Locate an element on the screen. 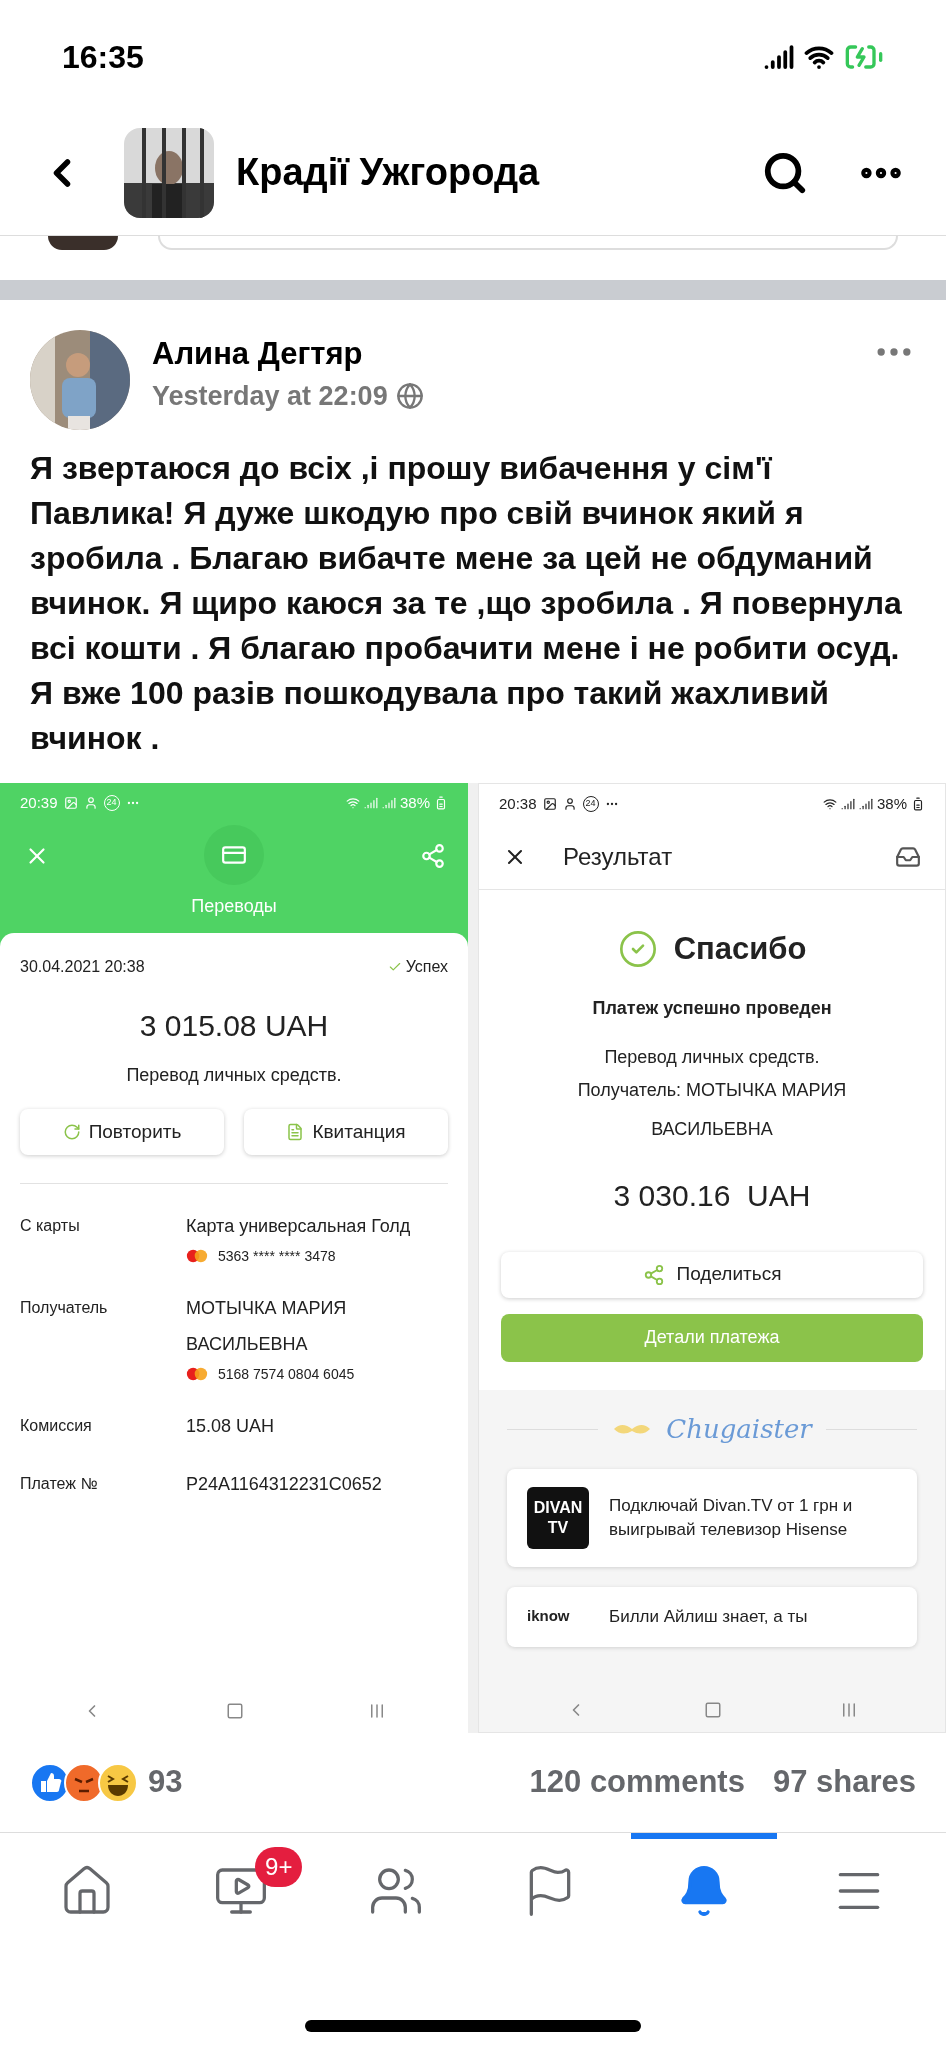  check-icon is located at coordinates (394, 967).